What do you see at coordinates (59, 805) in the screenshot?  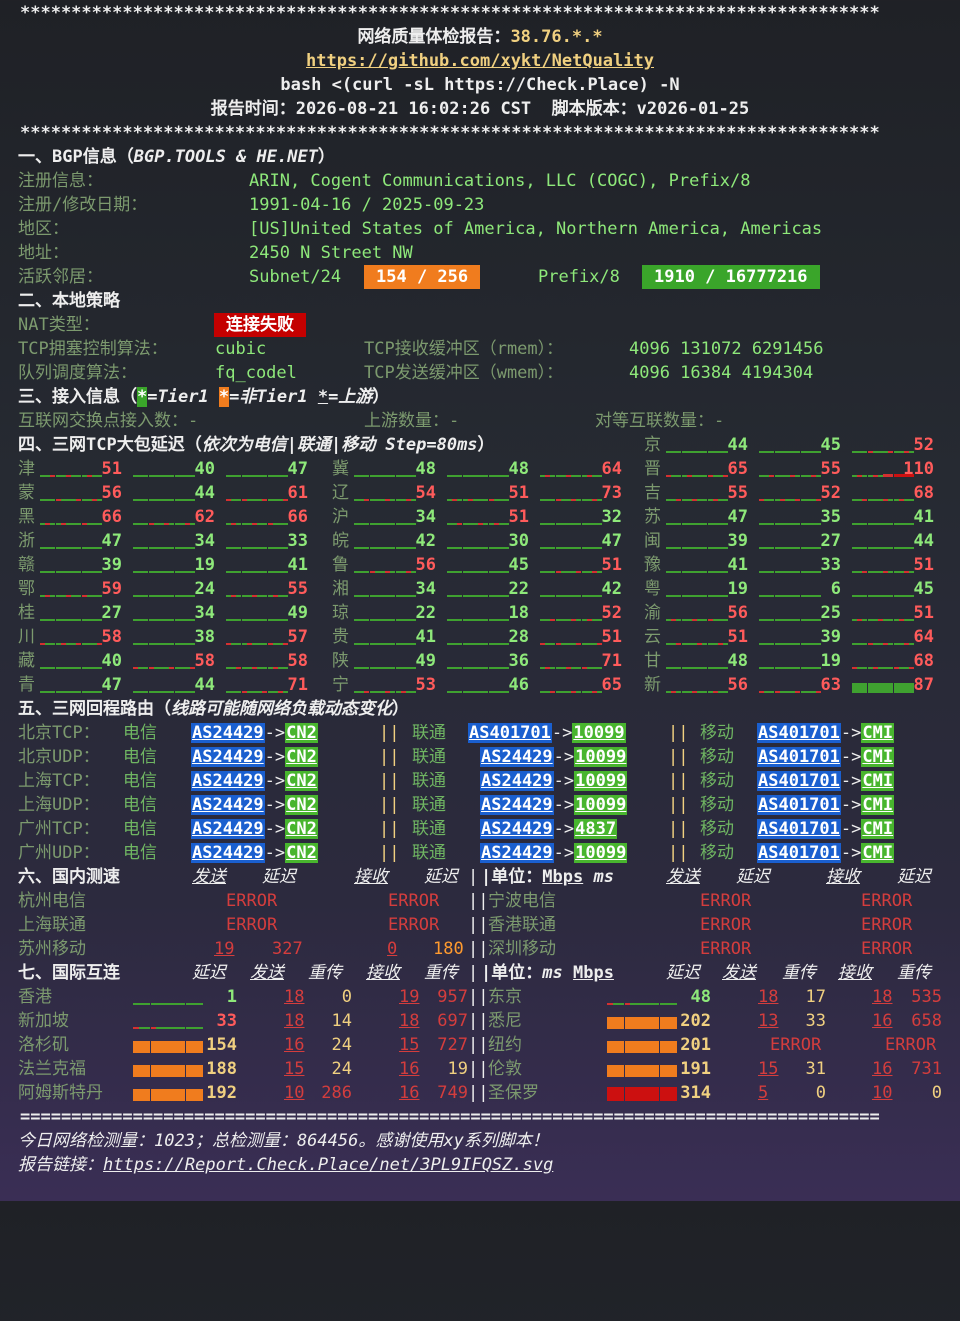 I see `route-location: 上海UDP：` at bounding box center [59, 805].